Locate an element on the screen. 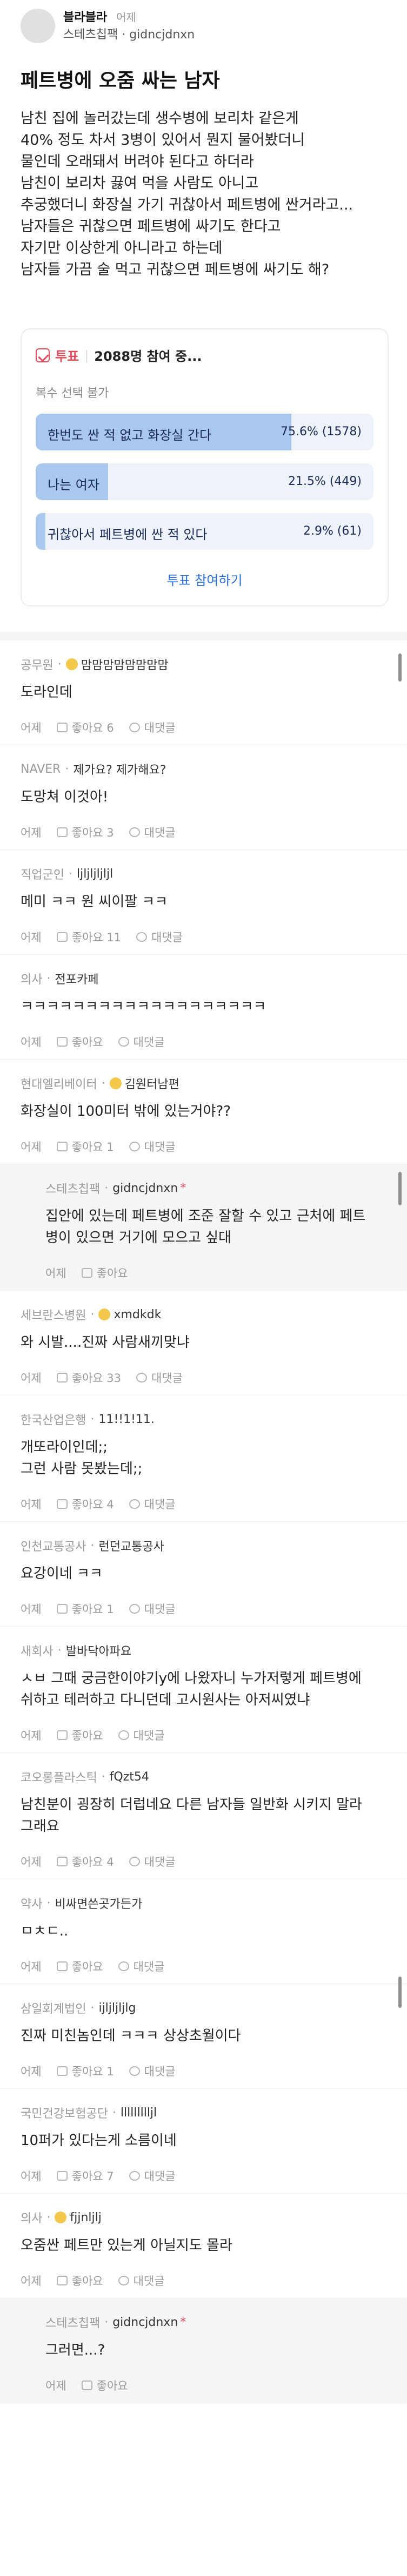 The width and height of the screenshot is (407, 2576). vote-button: 투표 참여하기 is located at coordinates (205, 579).